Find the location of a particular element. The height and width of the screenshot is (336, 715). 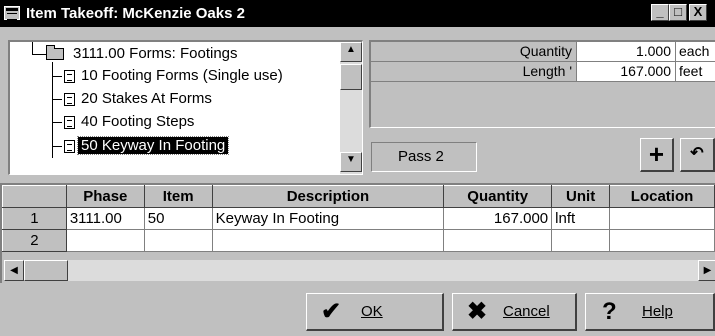

description-cell: Keyway In Footing is located at coordinates (328, 218).